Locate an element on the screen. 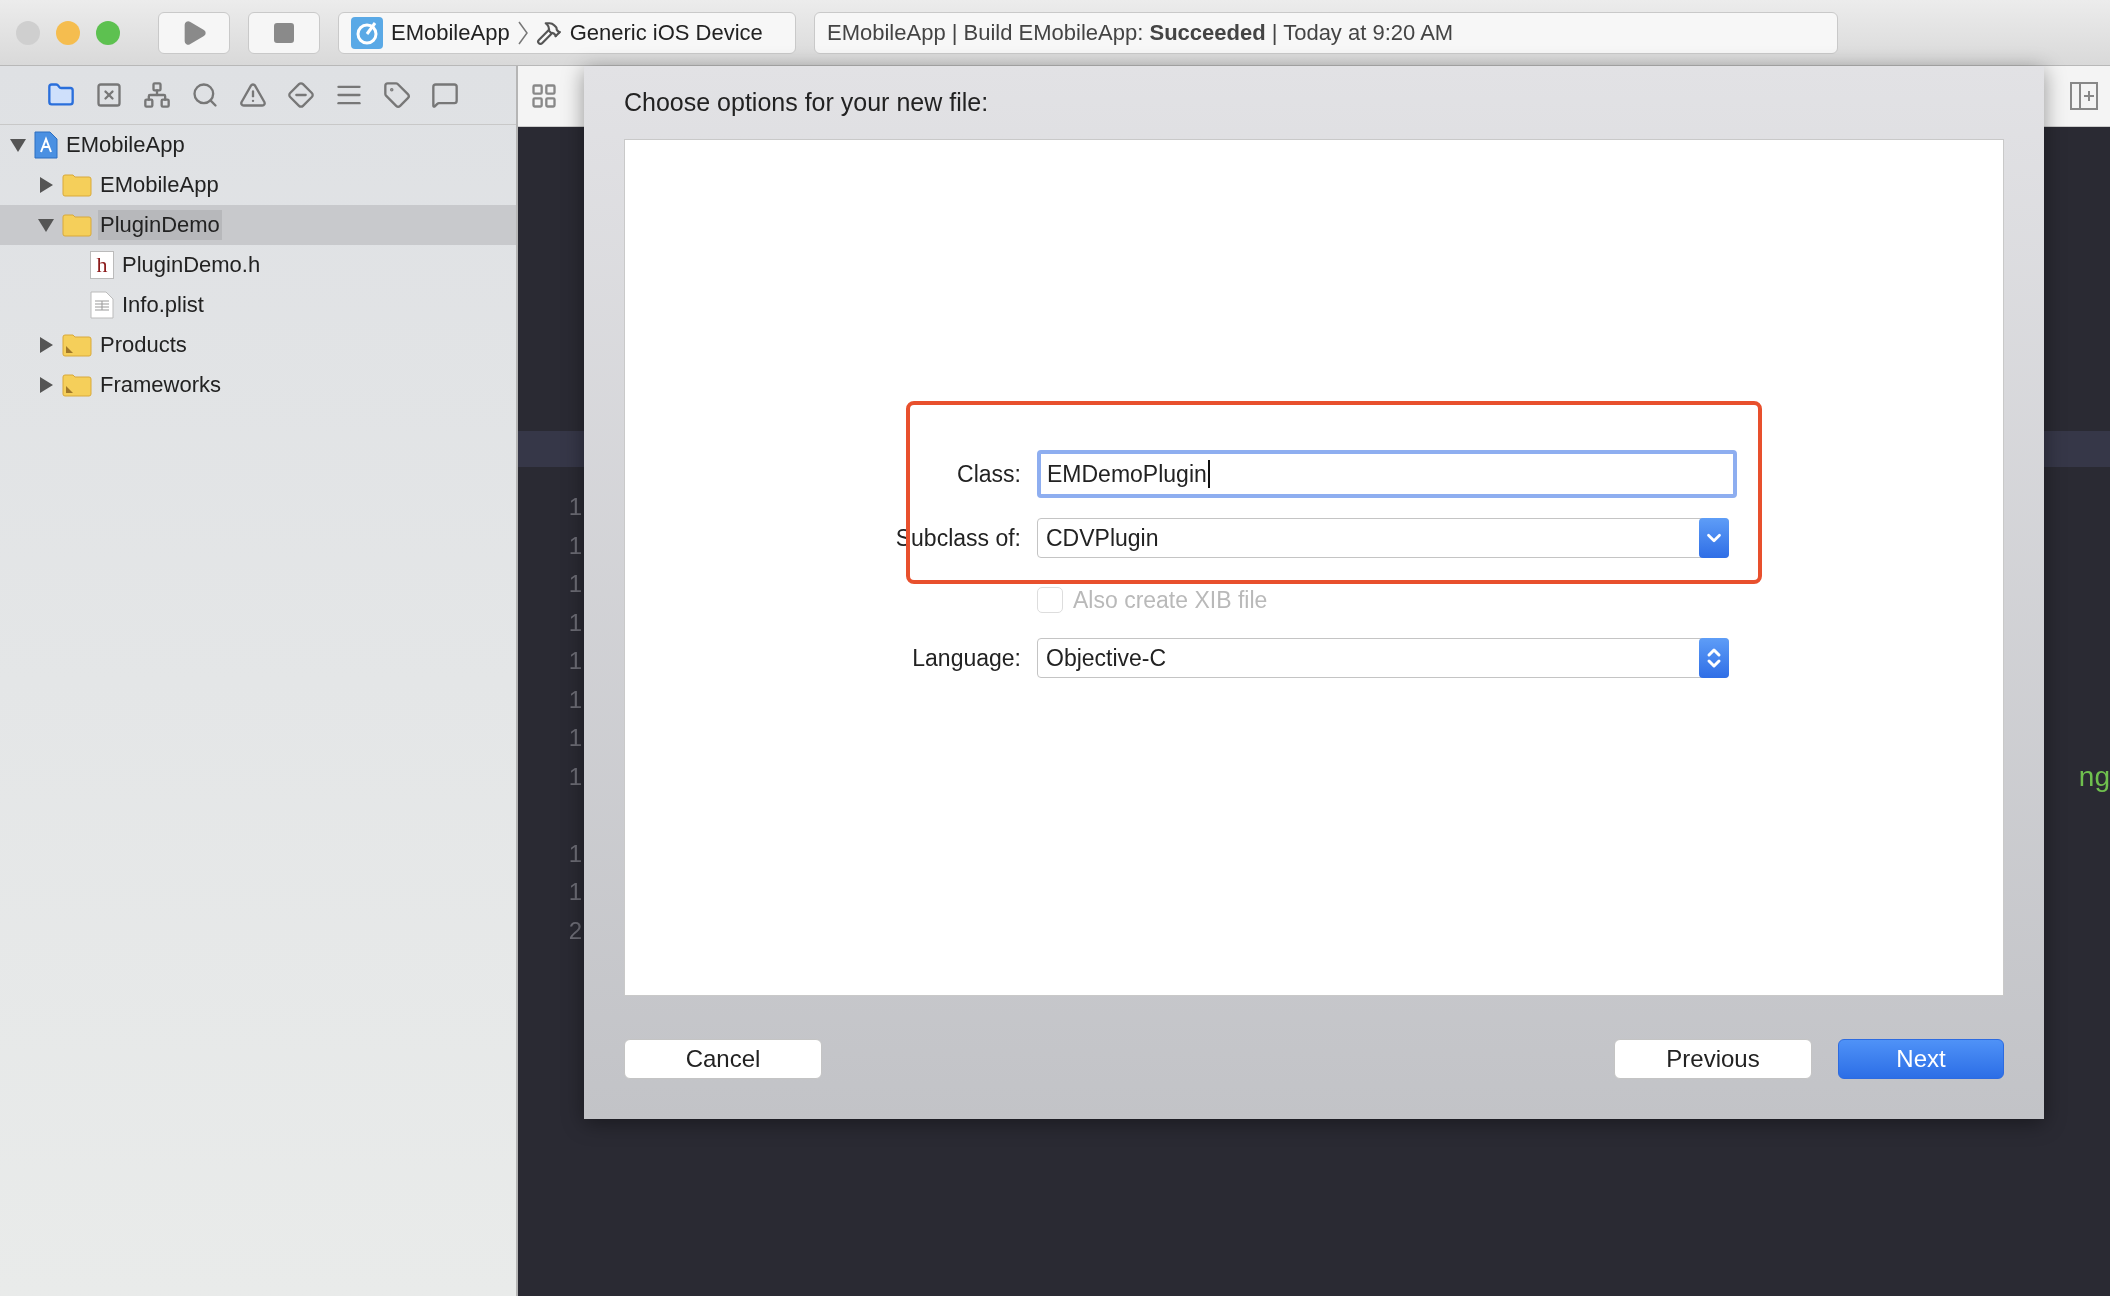  tag-icon is located at coordinates (397, 95).